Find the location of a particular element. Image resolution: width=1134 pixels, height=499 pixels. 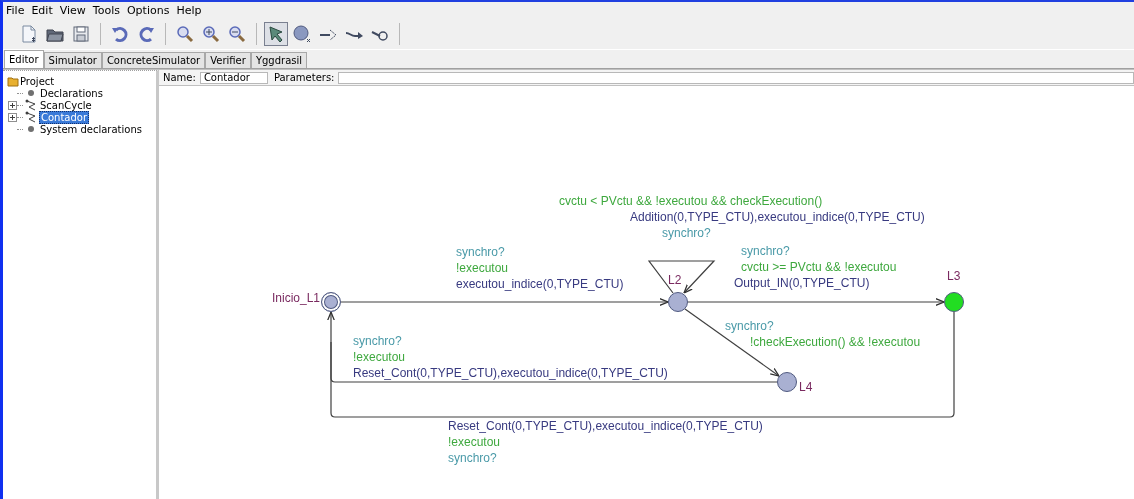

parameters-label: Parameters: is located at coordinates (304, 77).